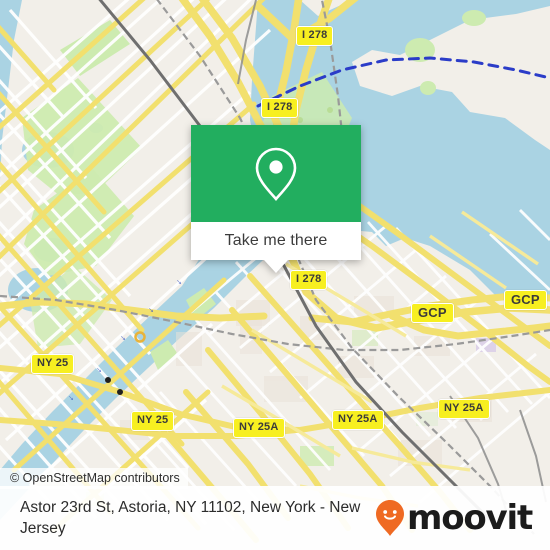 This screenshot has height=550, width=550. What do you see at coordinates (469, 518) in the screenshot?
I see `moovit-wordmark: moovit` at bounding box center [469, 518].